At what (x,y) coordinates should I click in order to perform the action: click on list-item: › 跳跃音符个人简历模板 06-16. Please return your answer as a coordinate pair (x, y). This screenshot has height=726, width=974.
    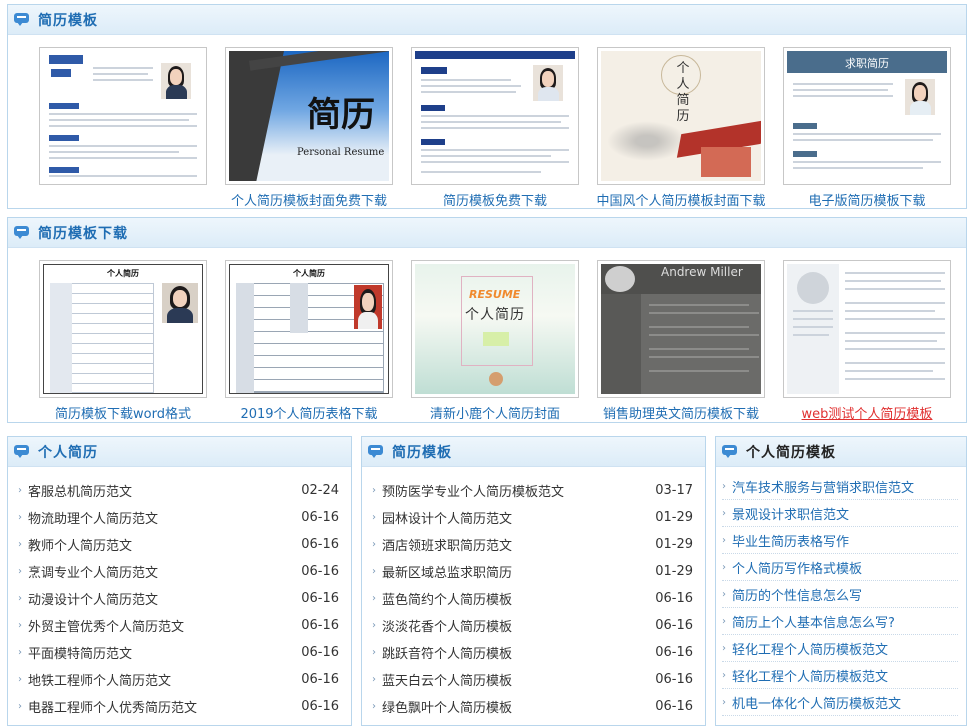
    Looking at the image, I should click on (538, 652).